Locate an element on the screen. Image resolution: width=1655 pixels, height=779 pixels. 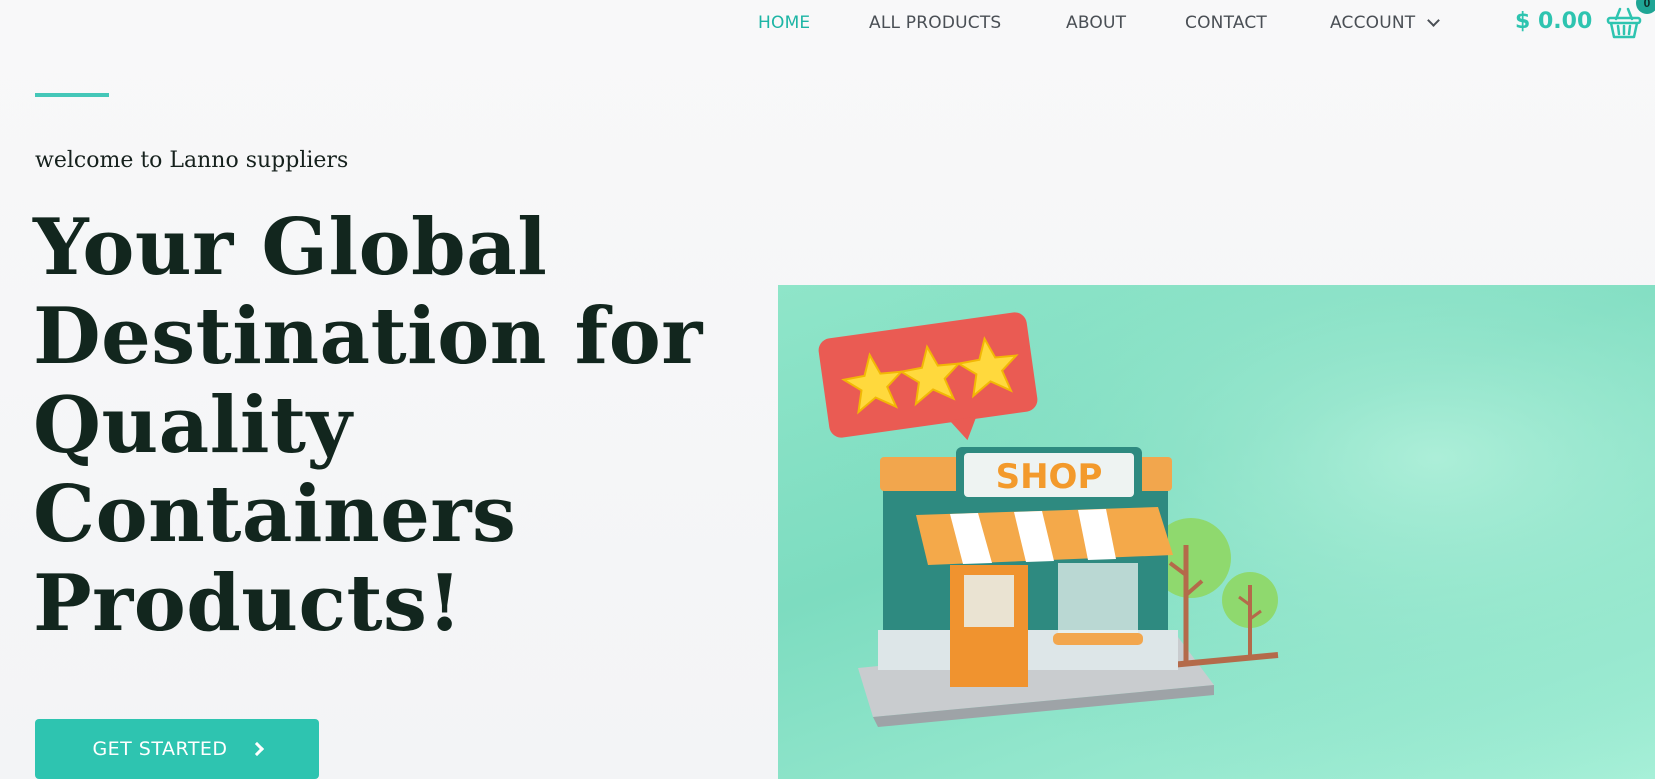
chevron-down-icon is located at coordinates (1434, 20).